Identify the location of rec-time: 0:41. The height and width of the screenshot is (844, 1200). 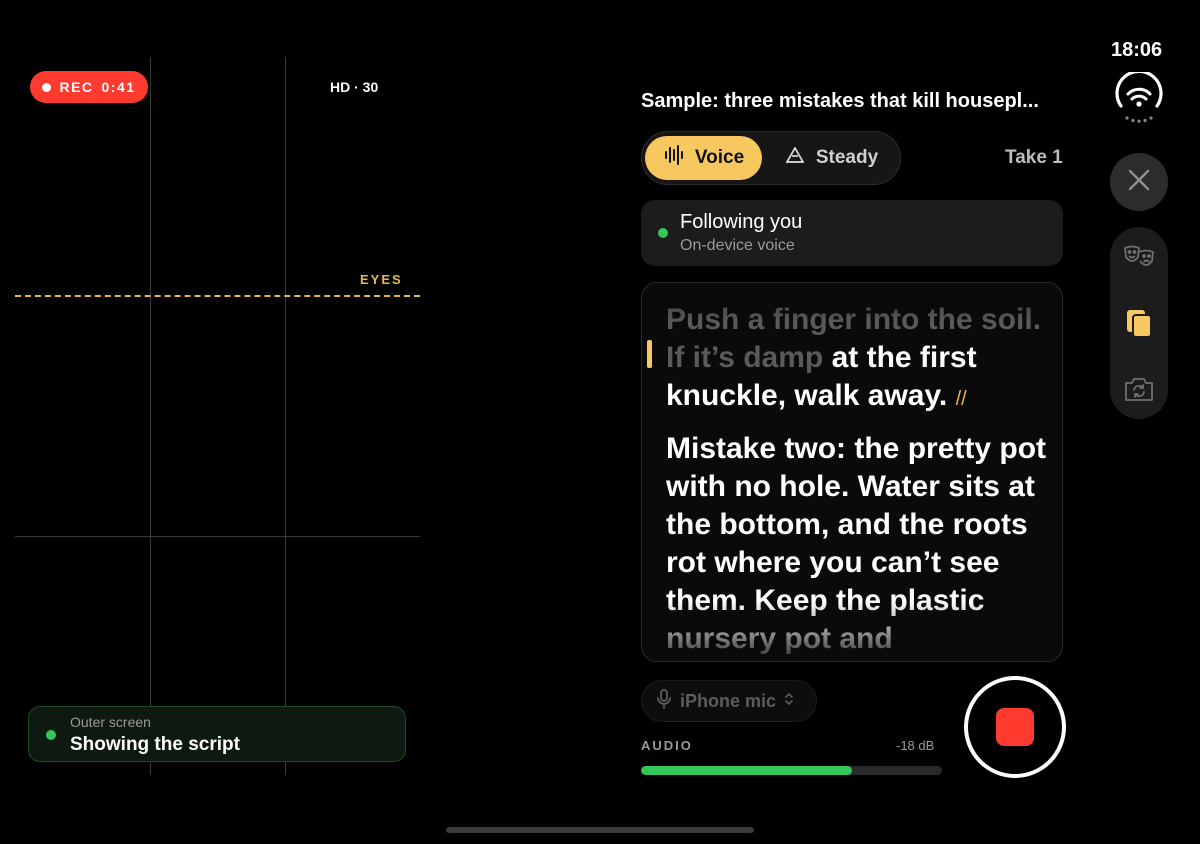
(118, 87).